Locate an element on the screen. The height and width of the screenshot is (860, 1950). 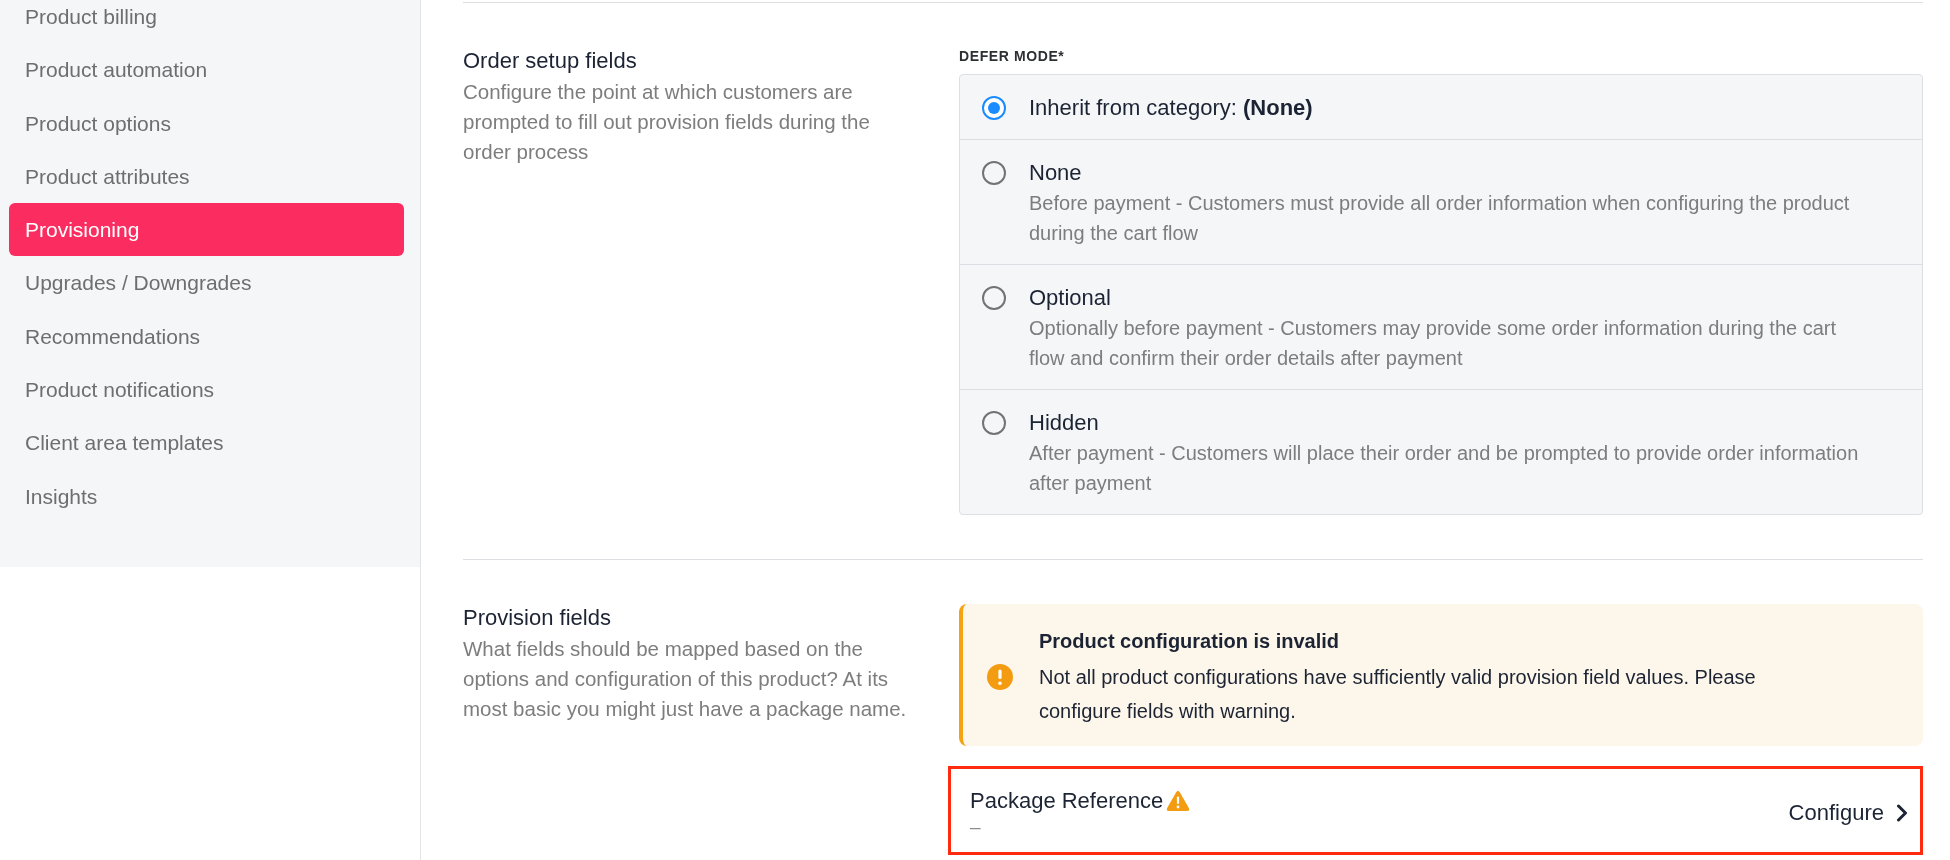
option-description: Before payment - Customers must provide all order information when configuring the product during the cart flow is located at coordinates (1440, 218).